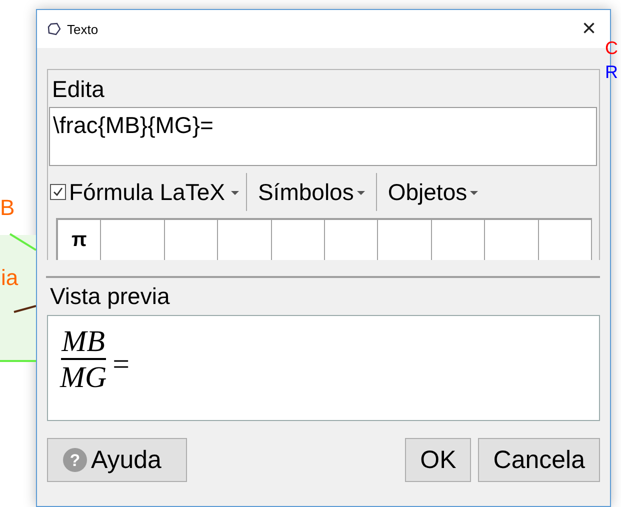 This screenshot has height=507, width=621. Describe the element at coordinates (147, 192) in the screenshot. I see `checkbox-label: Fórmula LaTeX` at that location.